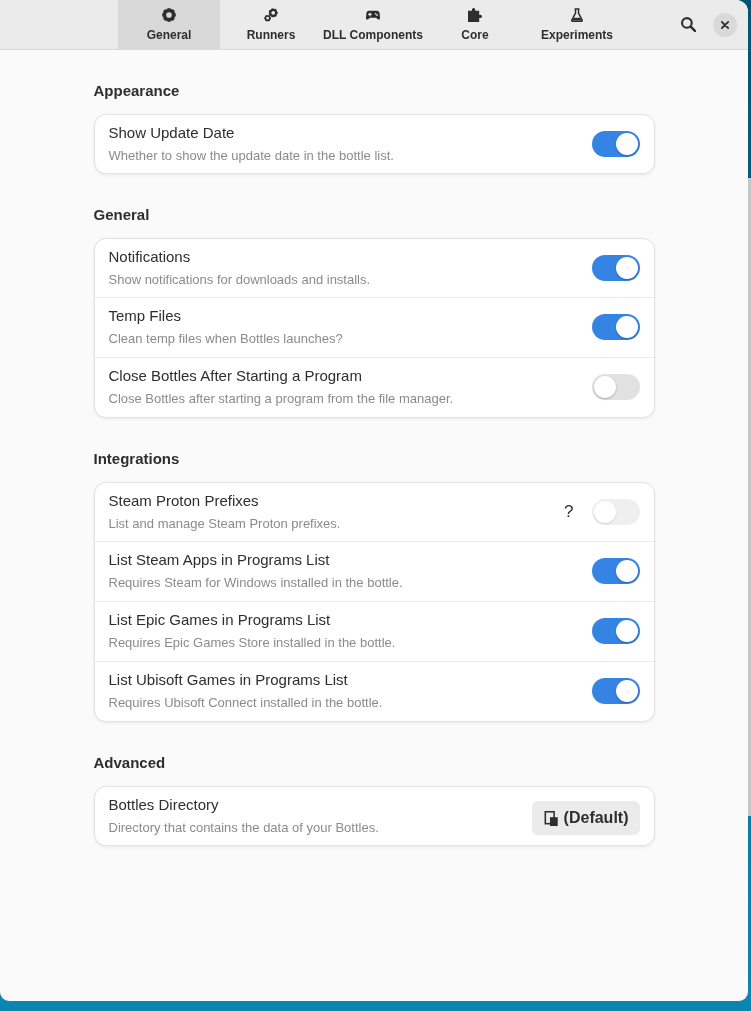 Image resolution: width=751 pixels, height=1011 pixels. Describe the element at coordinates (373, 24) in the screenshot. I see `view-tab: DLL Components` at that location.